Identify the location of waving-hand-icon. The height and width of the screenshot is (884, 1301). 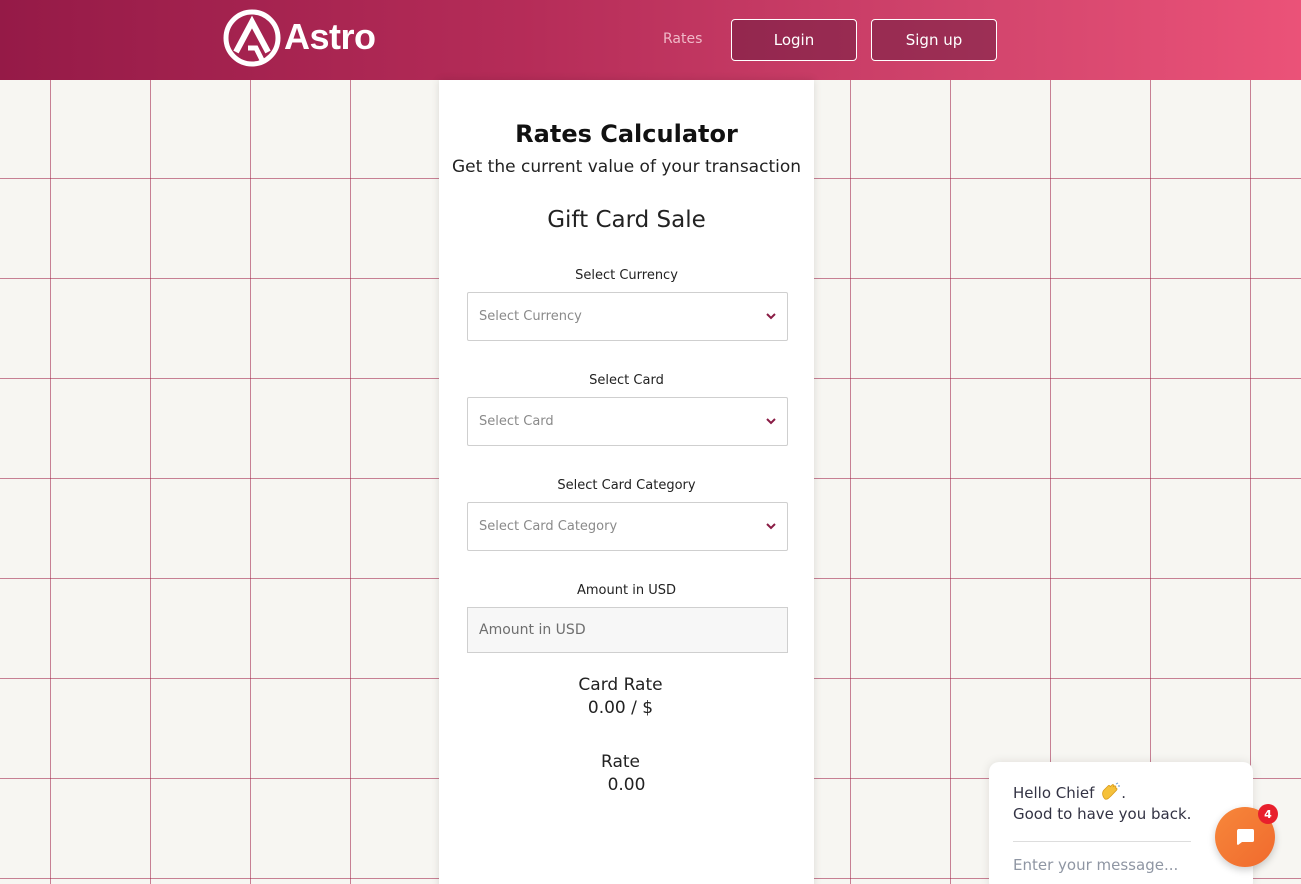
(1111, 791).